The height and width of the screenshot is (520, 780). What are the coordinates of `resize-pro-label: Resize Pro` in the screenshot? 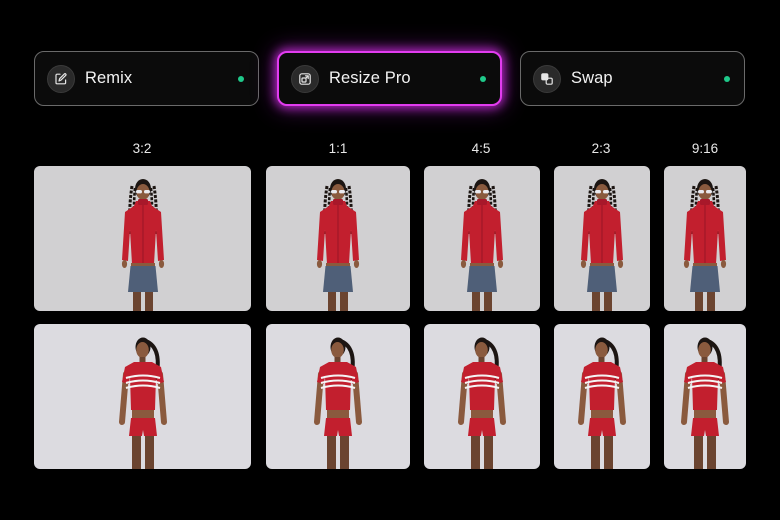 It's located at (370, 78).